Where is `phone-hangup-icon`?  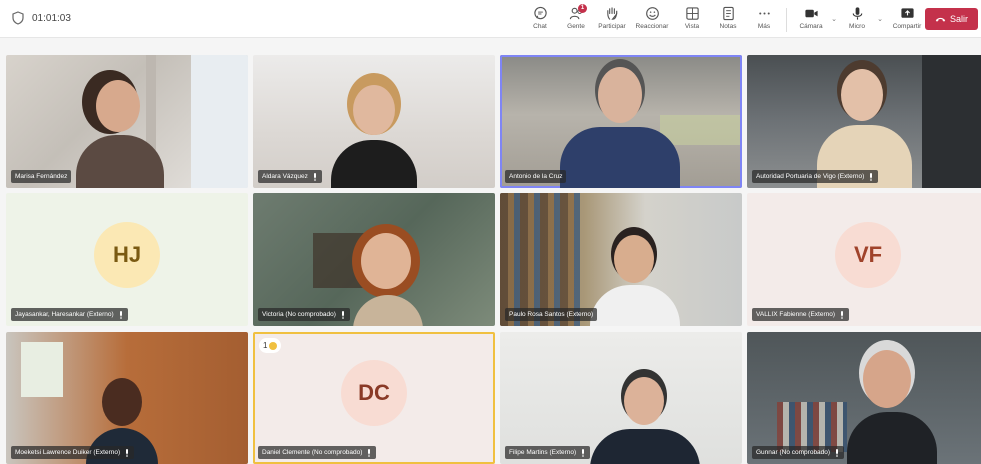
phone-hangup-icon is located at coordinates (940, 19).